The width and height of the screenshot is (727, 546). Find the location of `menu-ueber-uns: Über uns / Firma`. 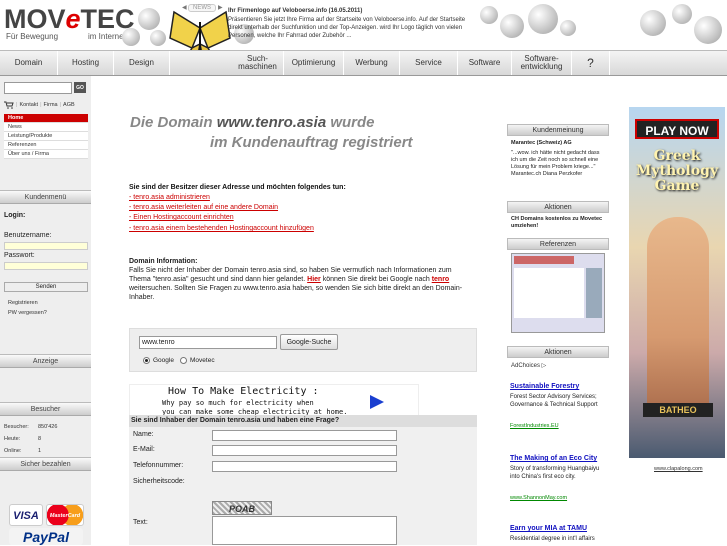

menu-ueber-uns: Über uns / Firma is located at coordinates (46, 154).